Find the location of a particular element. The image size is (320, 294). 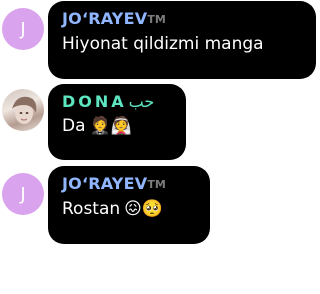

avatar is located at coordinates (23, 110).